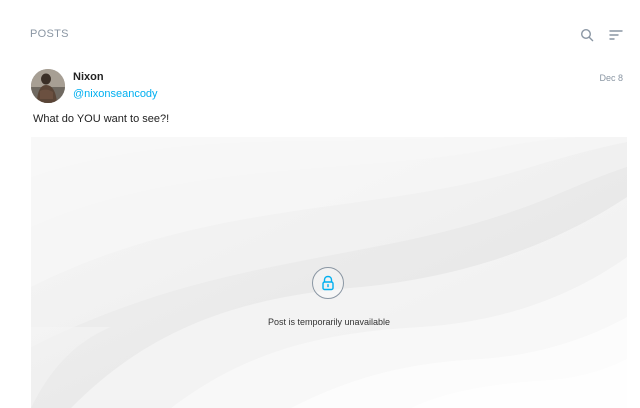 The height and width of the screenshot is (408, 640). What do you see at coordinates (101, 119) in the screenshot?
I see `post-text: What do YOU want to see?!` at bounding box center [101, 119].